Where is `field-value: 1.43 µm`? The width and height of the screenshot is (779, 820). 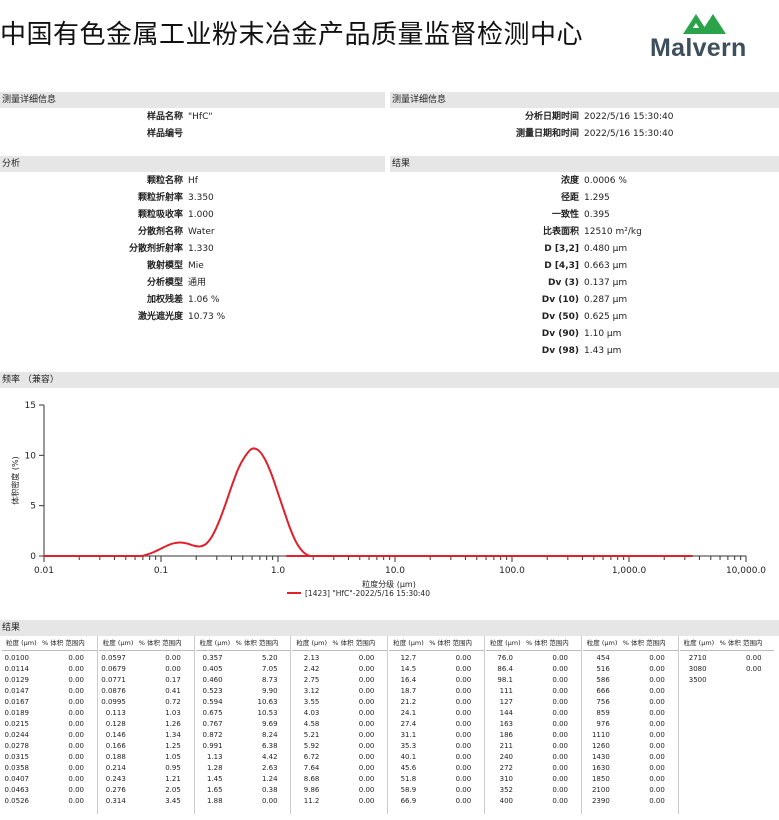
field-value: 1.43 µm is located at coordinates (603, 351).